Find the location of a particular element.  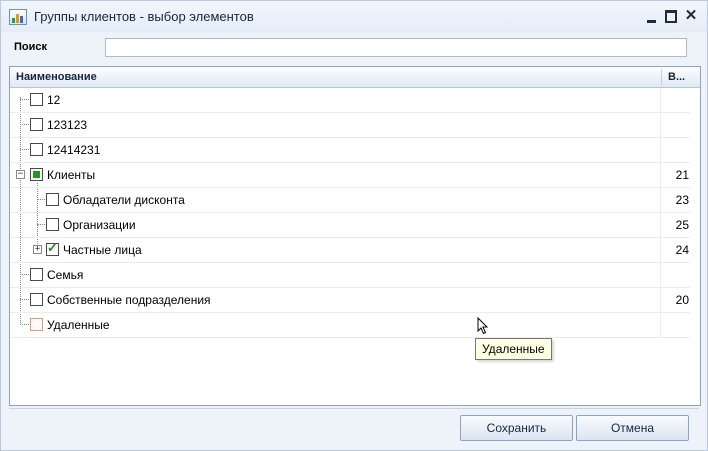

row-label: 12414231 is located at coordinates (74, 150).